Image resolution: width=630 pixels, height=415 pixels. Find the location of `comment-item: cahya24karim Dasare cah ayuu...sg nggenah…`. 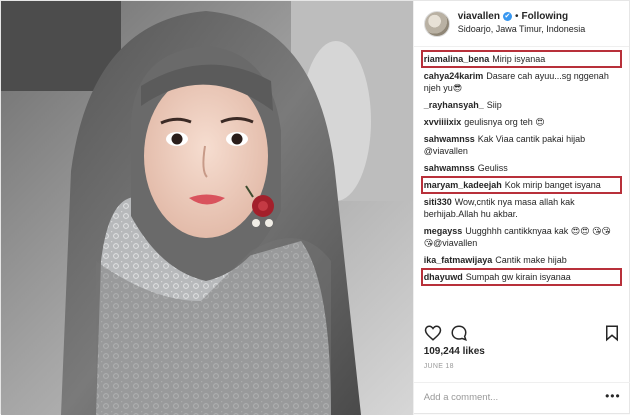

comment-item: cahya24karim Dasare cah ayuu...sg nggenah… is located at coordinates (521, 82).